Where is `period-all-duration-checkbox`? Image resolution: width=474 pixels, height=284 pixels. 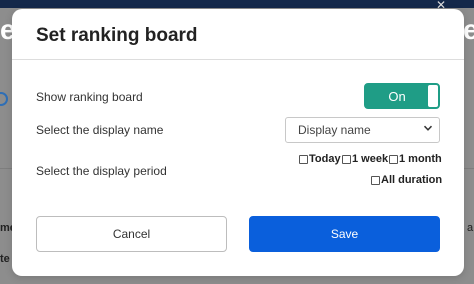 period-all-duration-checkbox is located at coordinates (375, 180).